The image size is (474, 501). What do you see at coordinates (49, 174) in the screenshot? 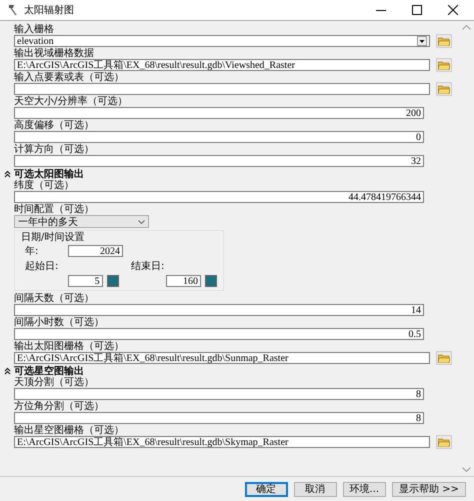
I see `section-title: 可选太阳图输出` at bounding box center [49, 174].